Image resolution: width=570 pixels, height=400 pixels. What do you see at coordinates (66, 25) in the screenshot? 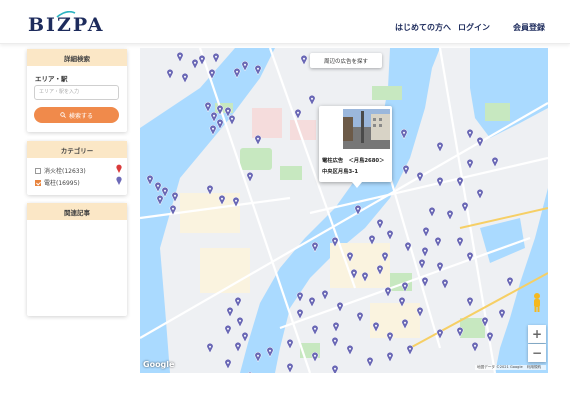
I see `logo: BIZPA` at bounding box center [66, 25].